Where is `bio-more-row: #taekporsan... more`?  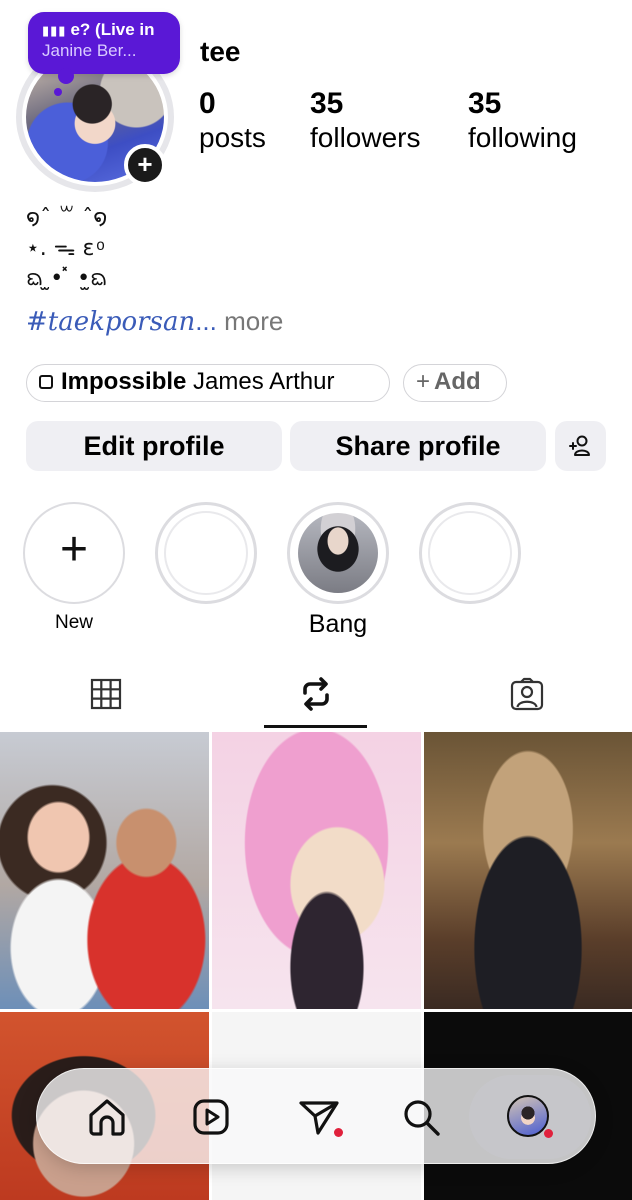 bio-more-row: #taekporsan... more is located at coordinates (154, 321).